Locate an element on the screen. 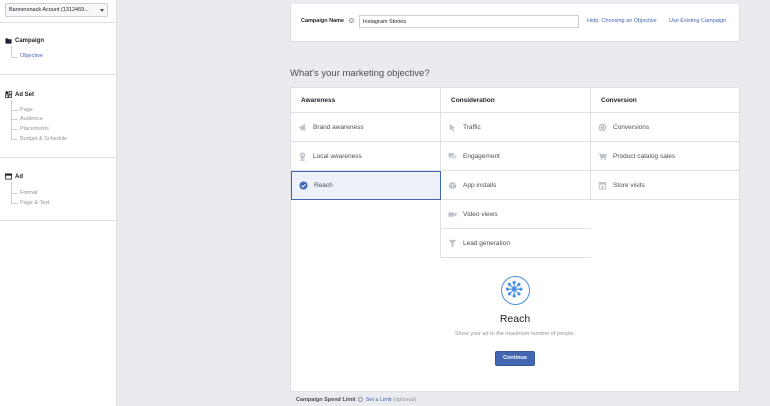 The width and height of the screenshot is (770, 406). ad-icon is located at coordinates (8, 176).